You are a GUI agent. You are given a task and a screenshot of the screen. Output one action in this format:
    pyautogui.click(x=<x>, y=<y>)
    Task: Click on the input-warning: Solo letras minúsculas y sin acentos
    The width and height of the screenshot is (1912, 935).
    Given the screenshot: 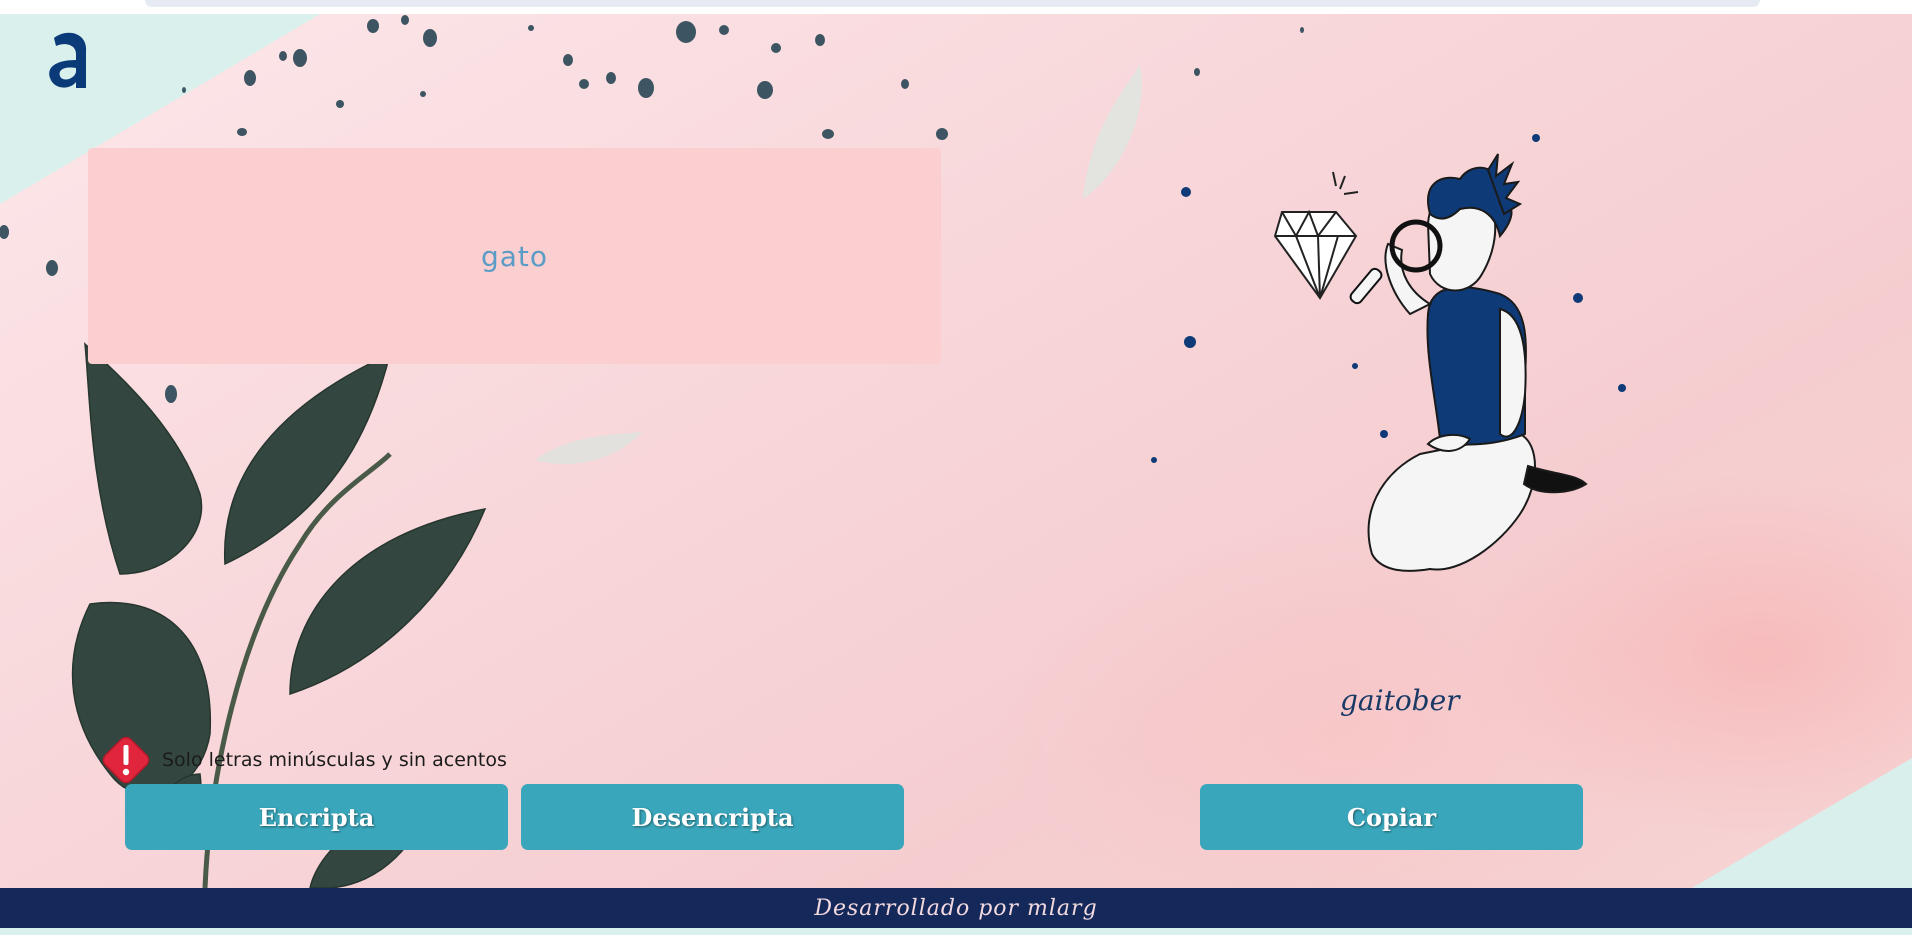 What is the action you would take?
    pyautogui.click(x=302, y=760)
    